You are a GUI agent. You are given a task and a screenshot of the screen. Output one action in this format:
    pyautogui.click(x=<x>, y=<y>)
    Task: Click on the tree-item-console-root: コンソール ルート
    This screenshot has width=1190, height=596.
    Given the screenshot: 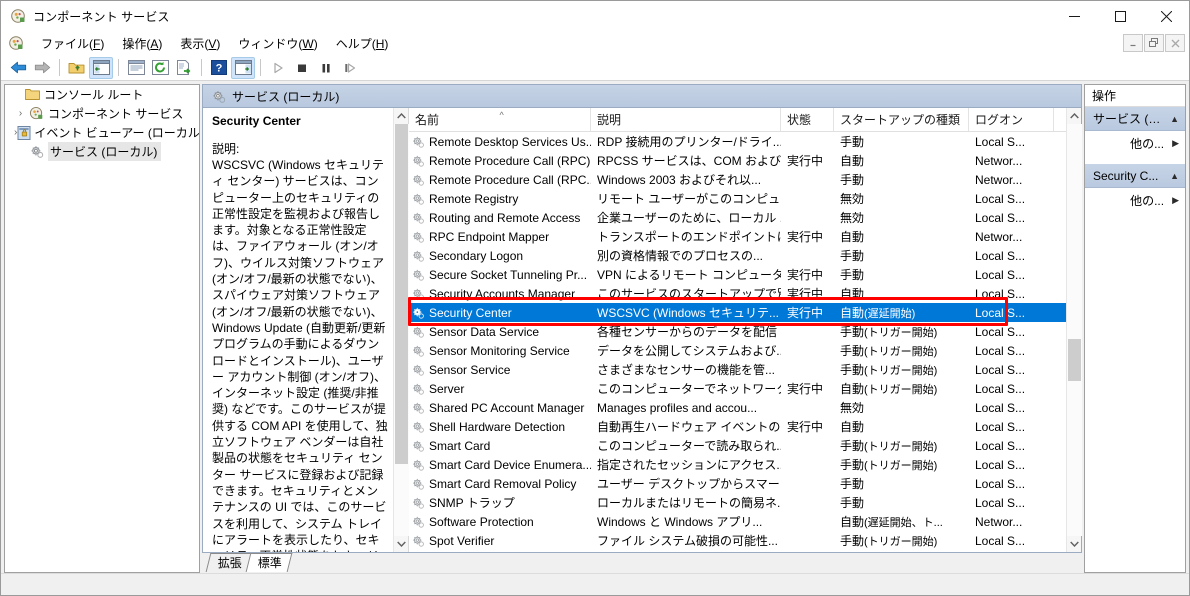 What is the action you would take?
    pyautogui.click(x=102, y=94)
    